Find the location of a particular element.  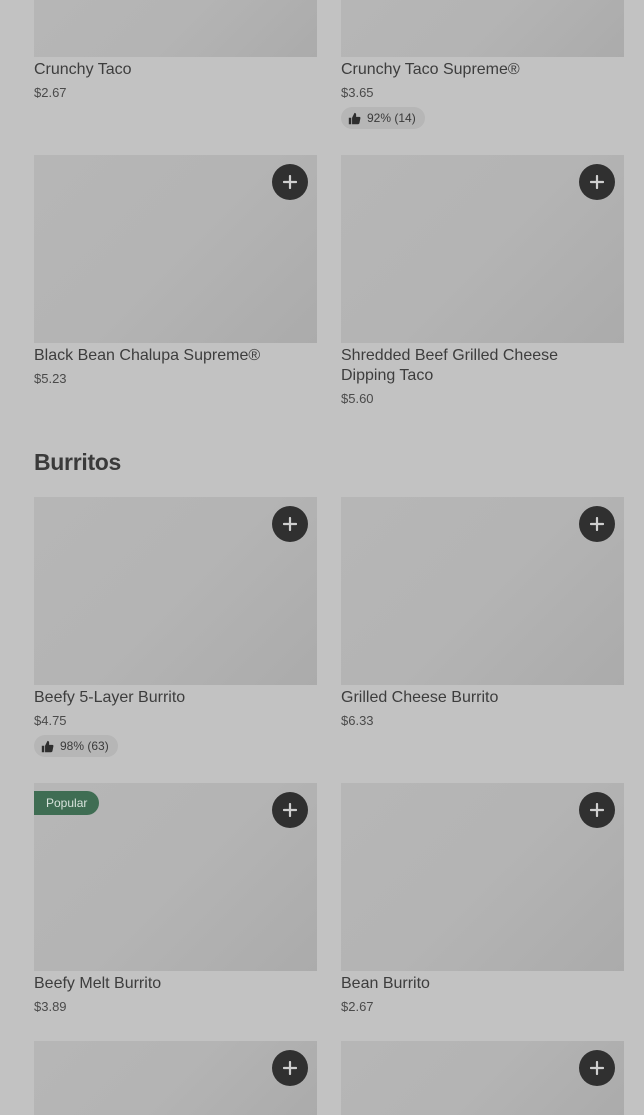

item-name: Bean Burrito is located at coordinates (385, 983).